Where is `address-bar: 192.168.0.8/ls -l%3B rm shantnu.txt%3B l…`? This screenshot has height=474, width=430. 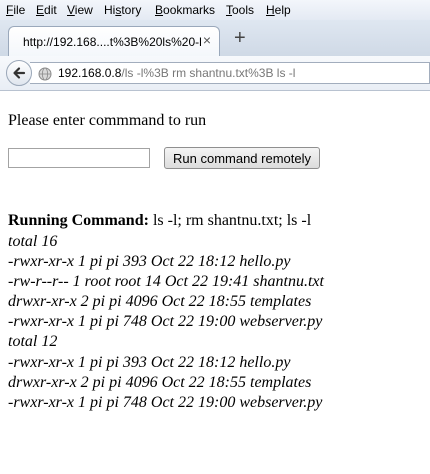 address-bar: 192.168.0.8/ls -l%3B rm shantnu.txt%3B l… is located at coordinates (230, 73).